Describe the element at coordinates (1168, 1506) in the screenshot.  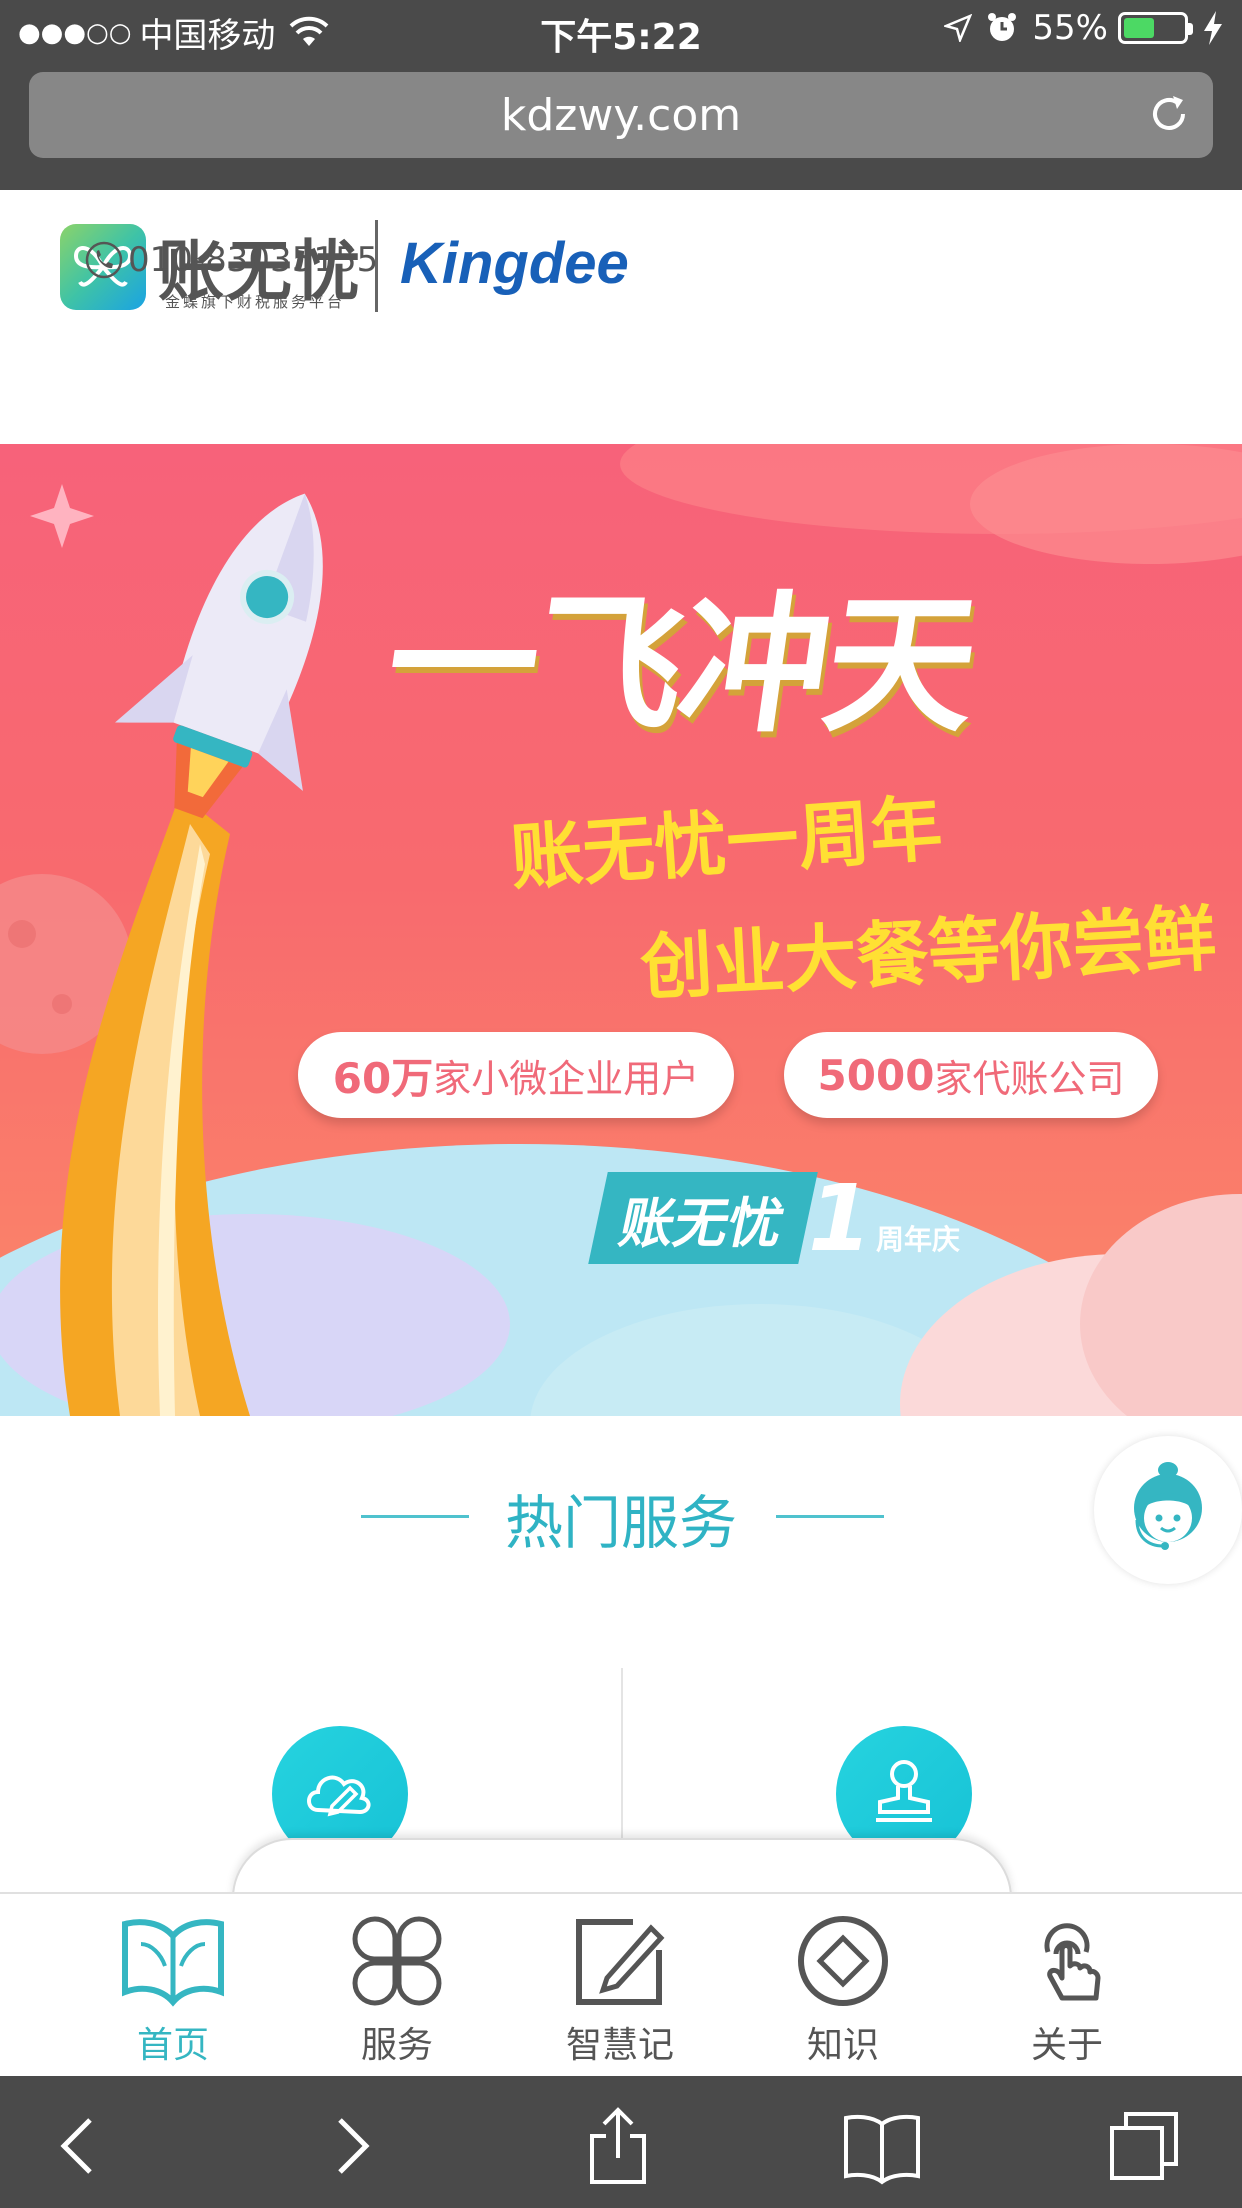
I see `customer-service-icon` at that location.